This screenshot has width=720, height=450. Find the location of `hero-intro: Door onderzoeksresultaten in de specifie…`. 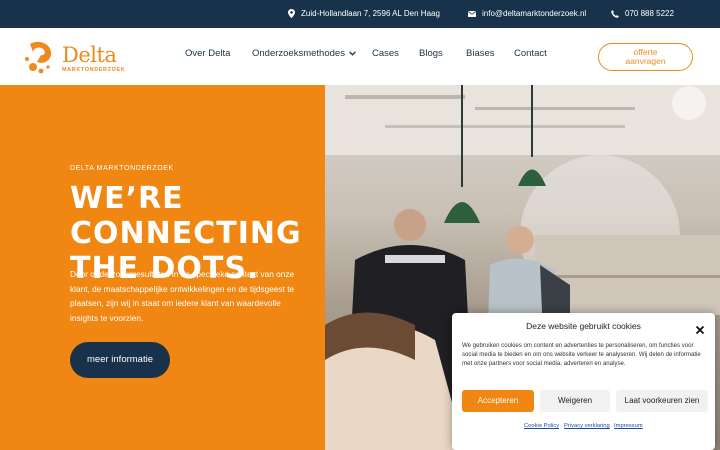

hero-intro: Door onderzoeksresultaten in de specifie… is located at coordinates (182, 296).